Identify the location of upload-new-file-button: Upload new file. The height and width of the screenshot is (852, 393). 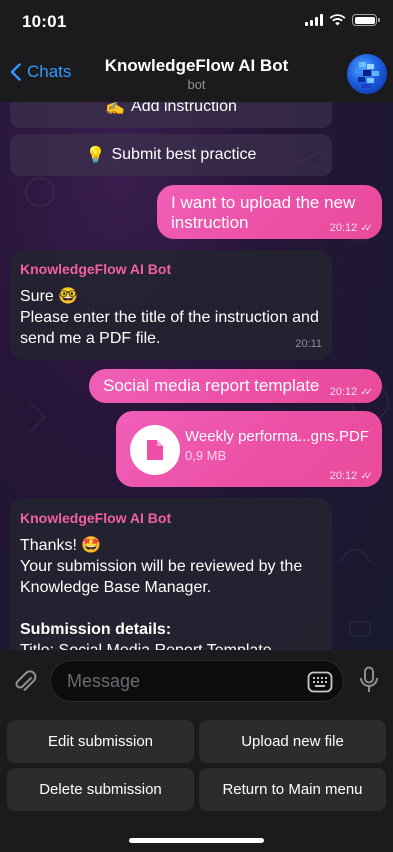
(292, 741).